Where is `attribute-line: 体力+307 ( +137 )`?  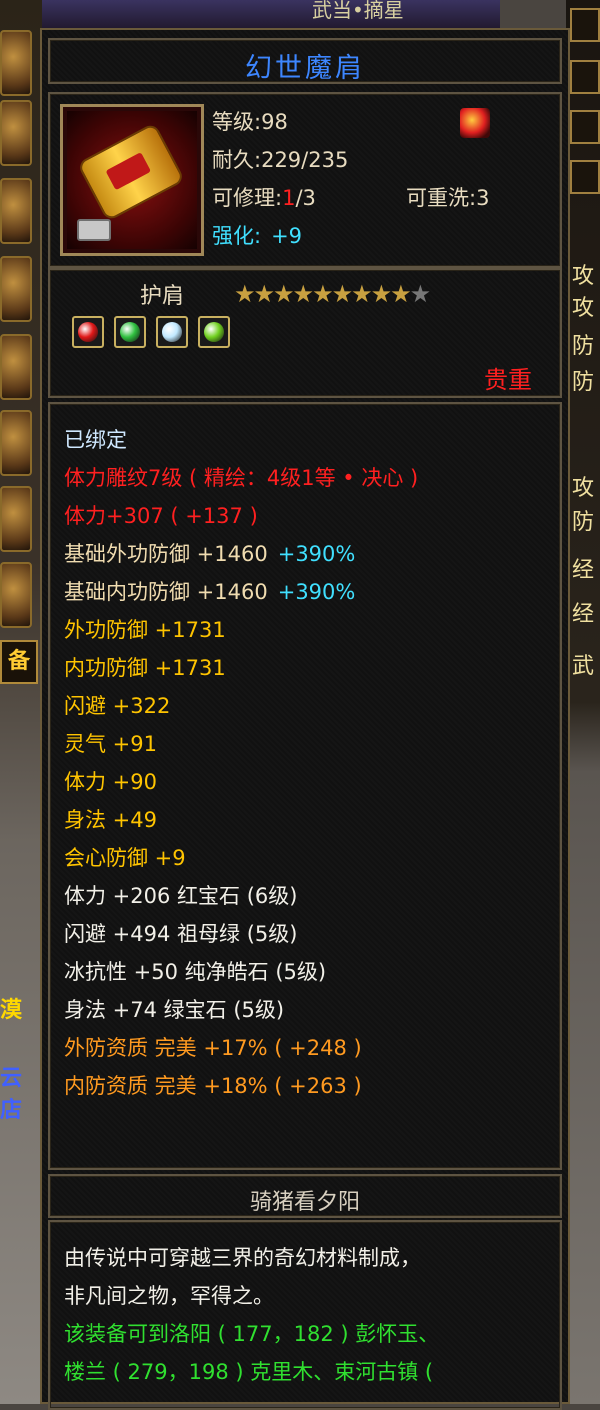 attribute-line: 体力+307 ( +137 ) is located at coordinates (161, 515).